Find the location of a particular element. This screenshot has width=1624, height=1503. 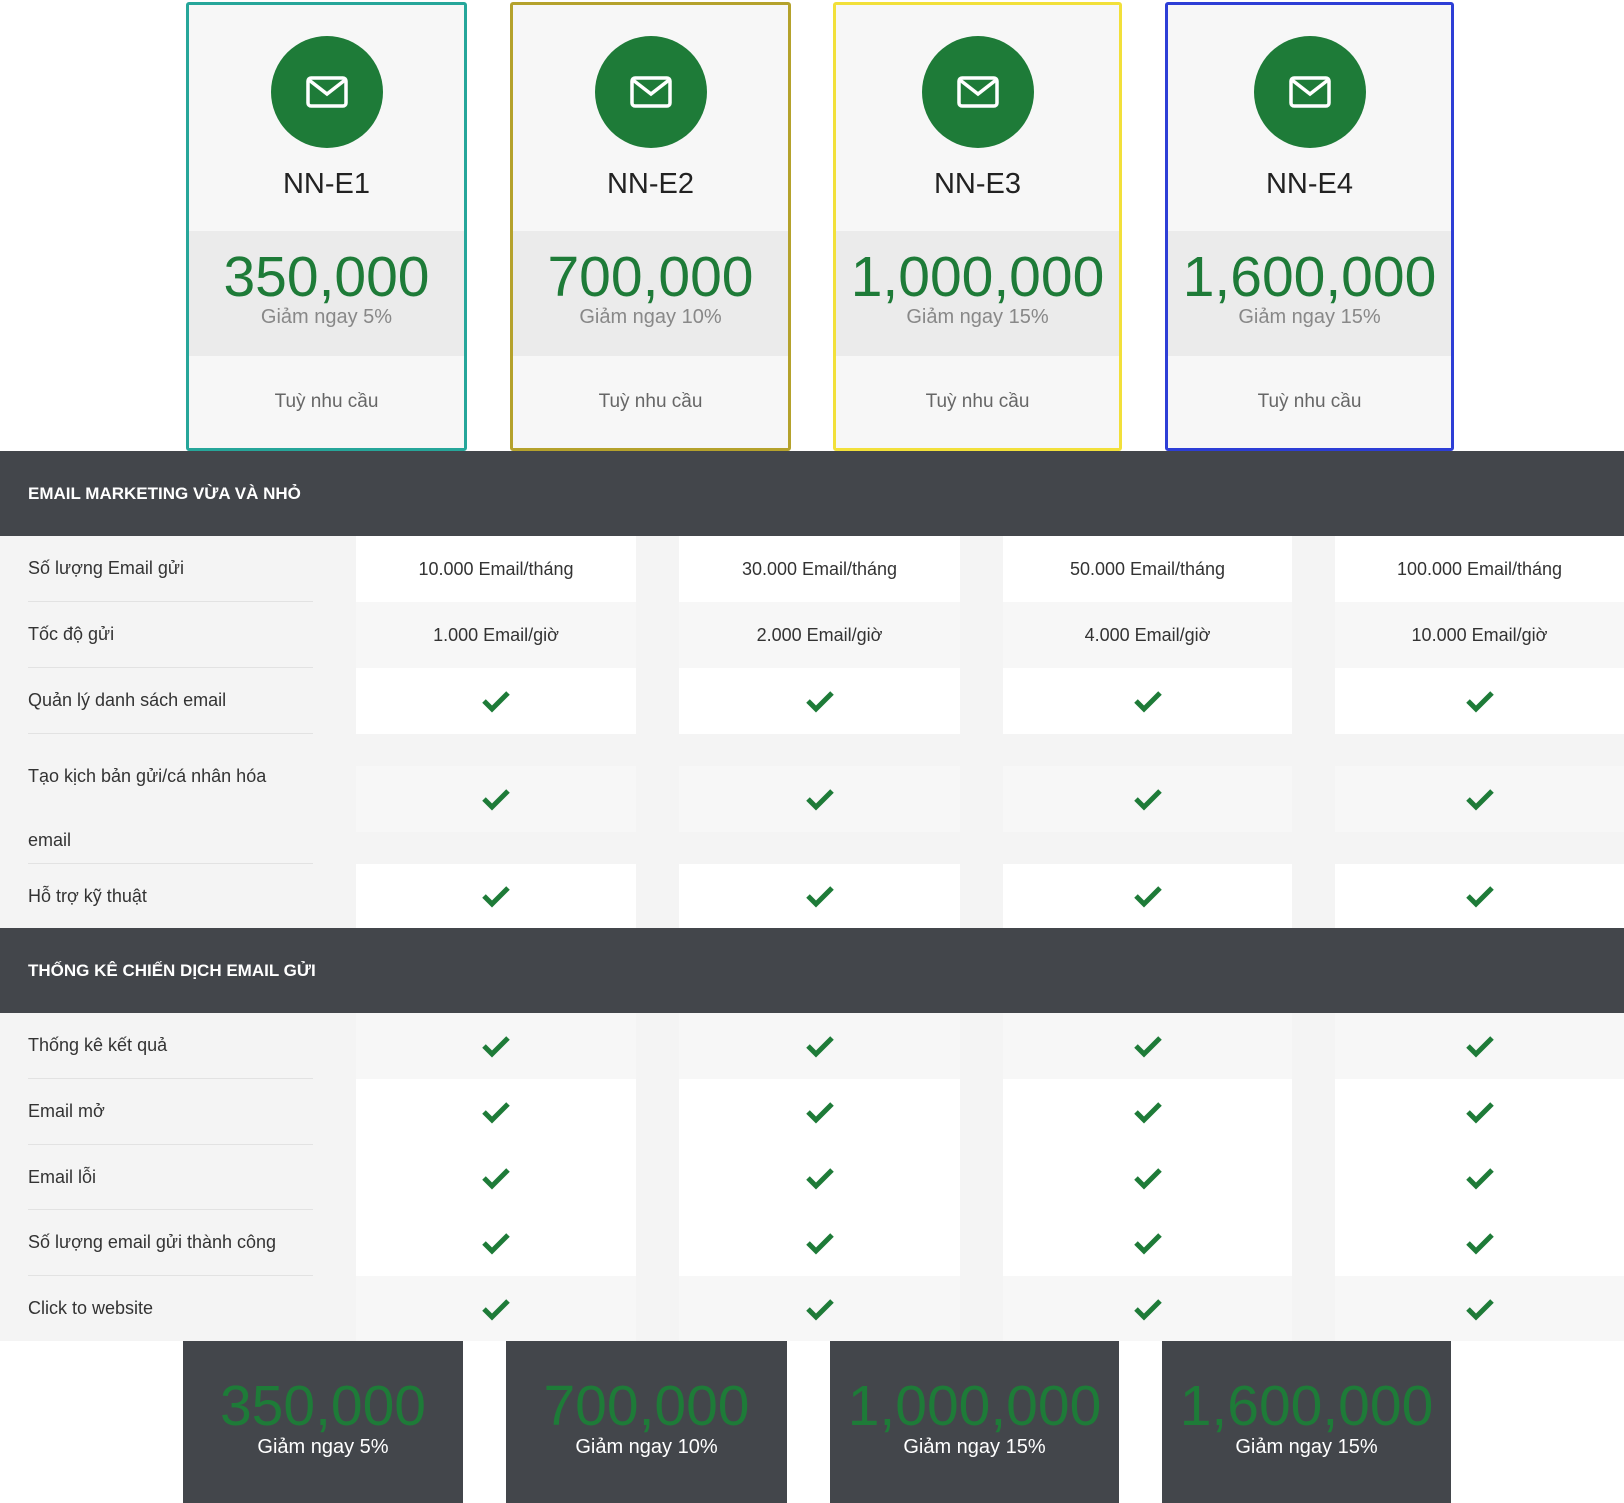

feature-label: Tốc độ gửi is located at coordinates (170, 635).